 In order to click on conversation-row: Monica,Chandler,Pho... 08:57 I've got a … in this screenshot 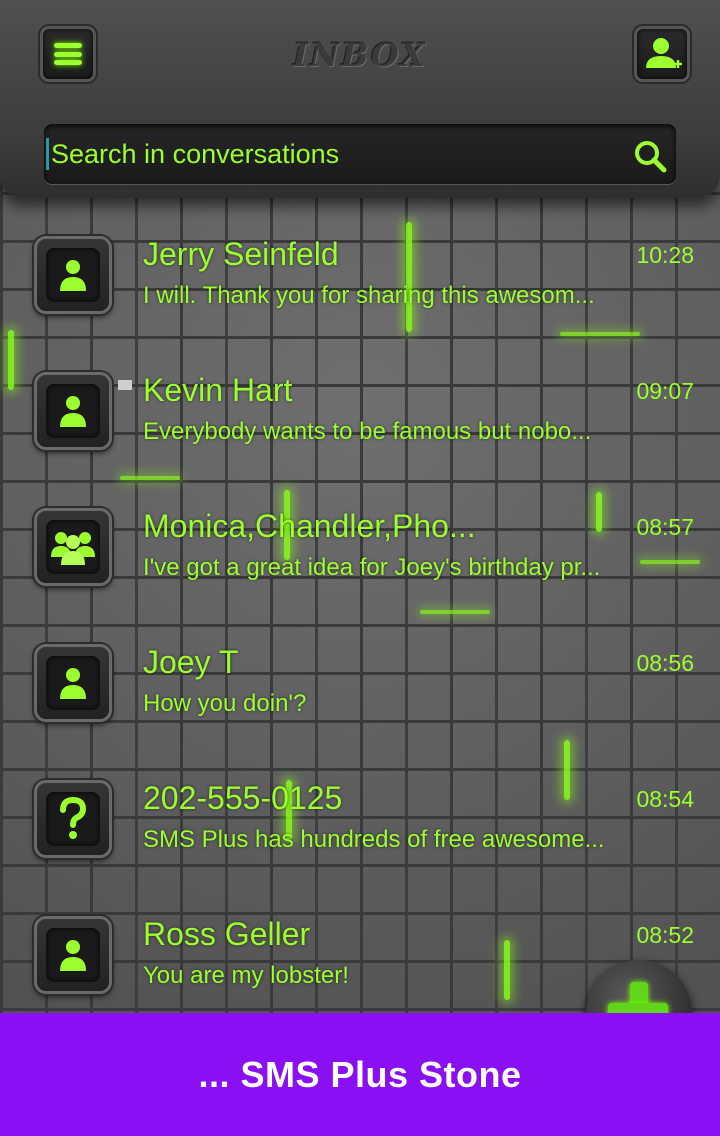, I will do `click(360, 576)`.